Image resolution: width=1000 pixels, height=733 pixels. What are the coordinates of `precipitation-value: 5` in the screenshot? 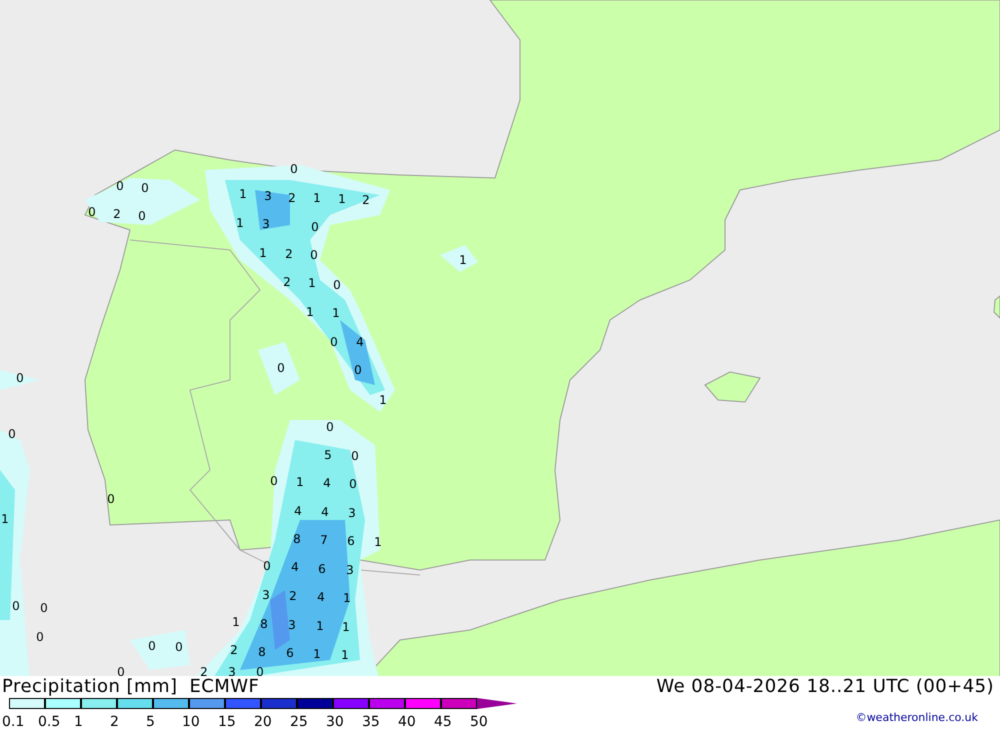 It's located at (328, 455).